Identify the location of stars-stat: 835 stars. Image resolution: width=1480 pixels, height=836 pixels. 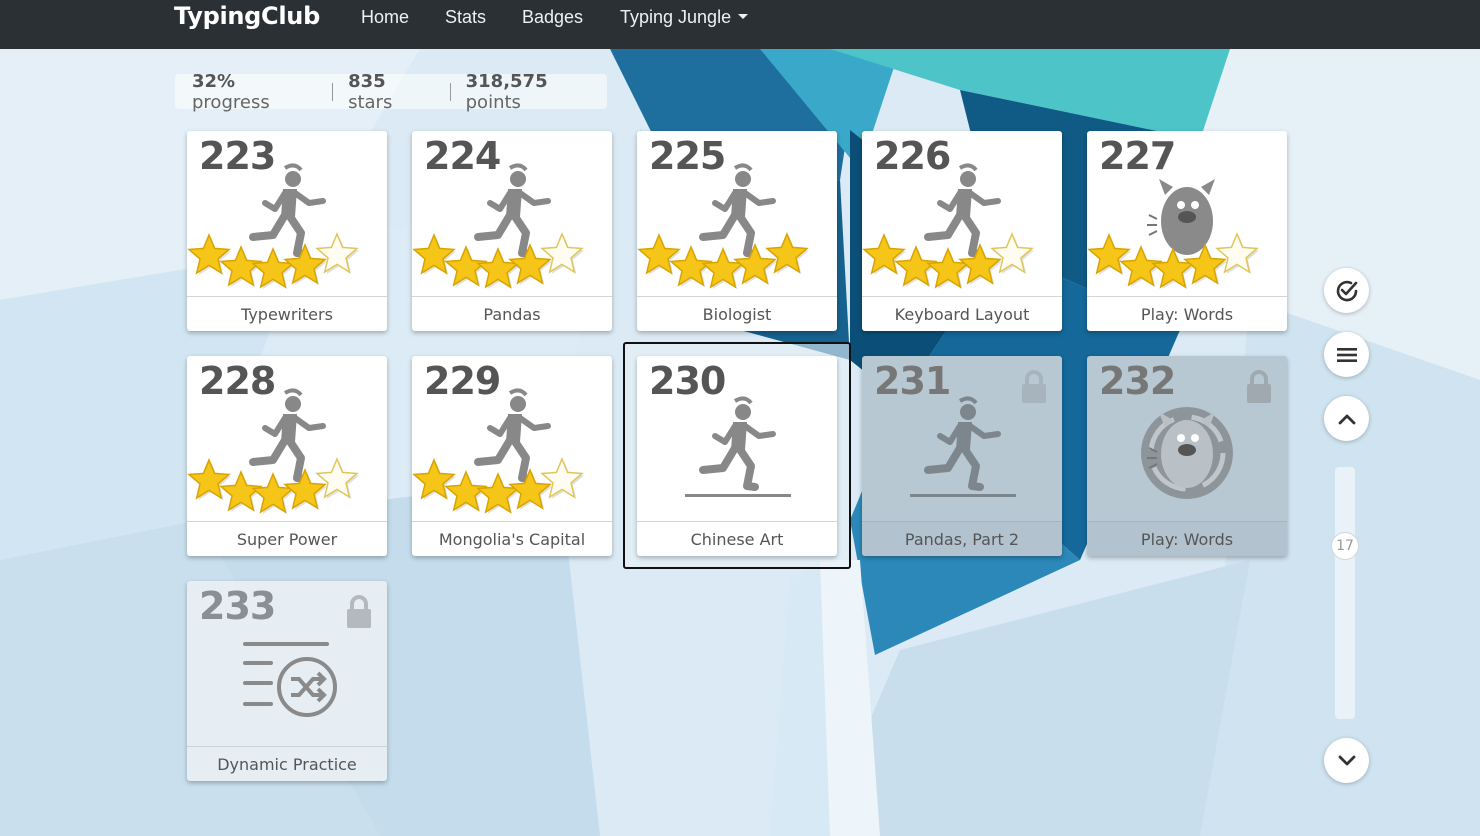
(391, 92).